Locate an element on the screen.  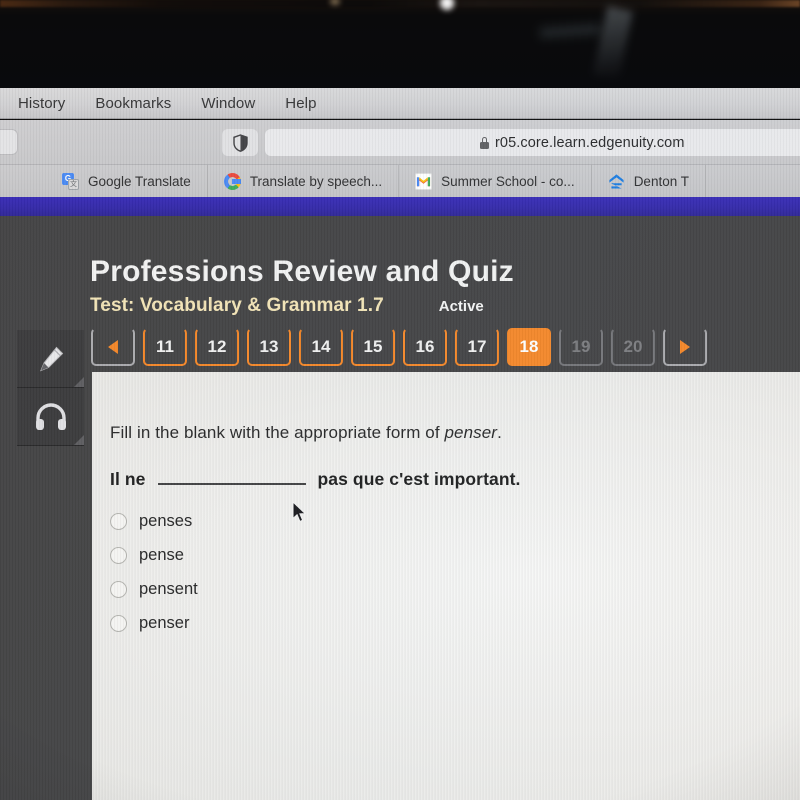
page-title: Professions Review and Quiz is located at coordinates (302, 271).